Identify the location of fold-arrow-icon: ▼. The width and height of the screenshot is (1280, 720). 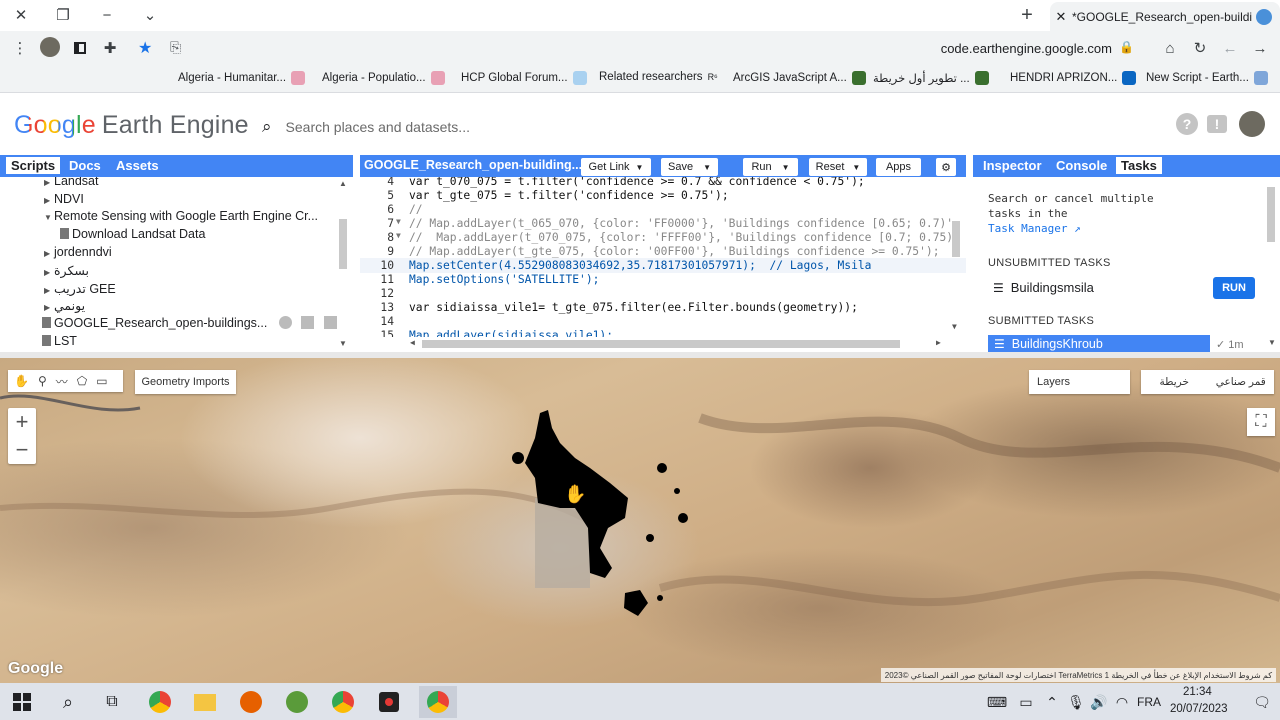
(398, 235).